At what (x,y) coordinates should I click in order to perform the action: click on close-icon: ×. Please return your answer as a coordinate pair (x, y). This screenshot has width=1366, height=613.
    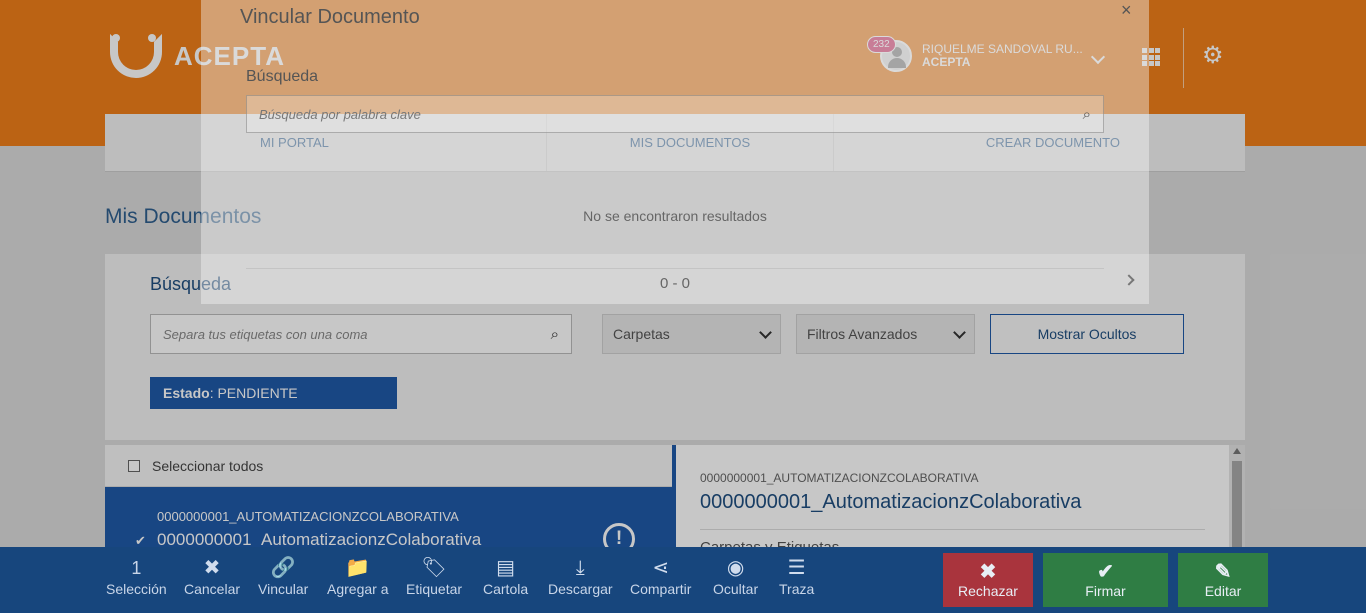
    Looking at the image, I should click on (1126, 10).